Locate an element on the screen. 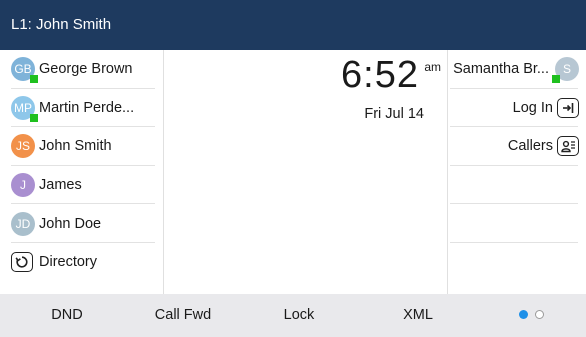  avatar: MP is located at coordinates (24, 108).